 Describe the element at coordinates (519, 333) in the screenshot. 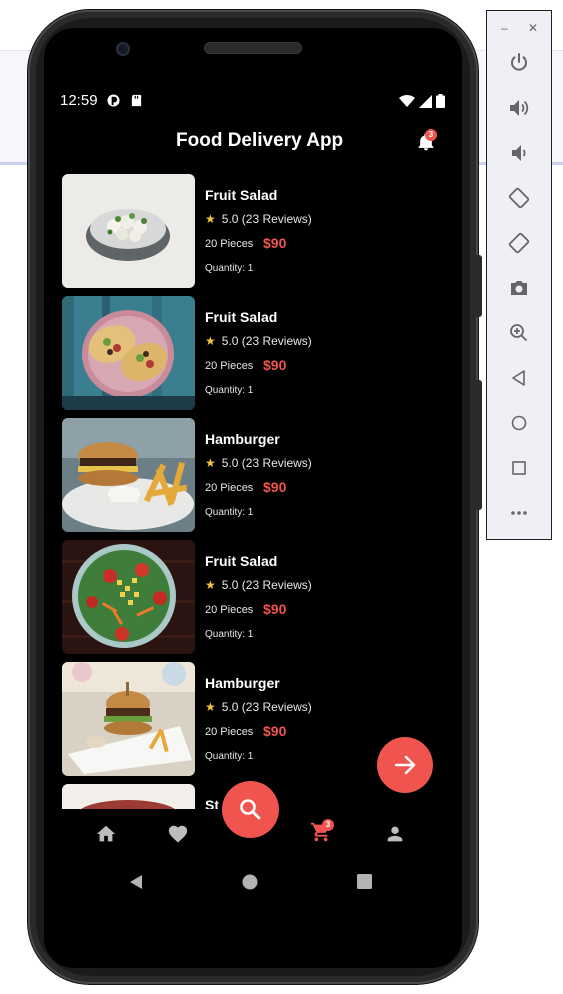

I see `zoom-in-icon` at that location.